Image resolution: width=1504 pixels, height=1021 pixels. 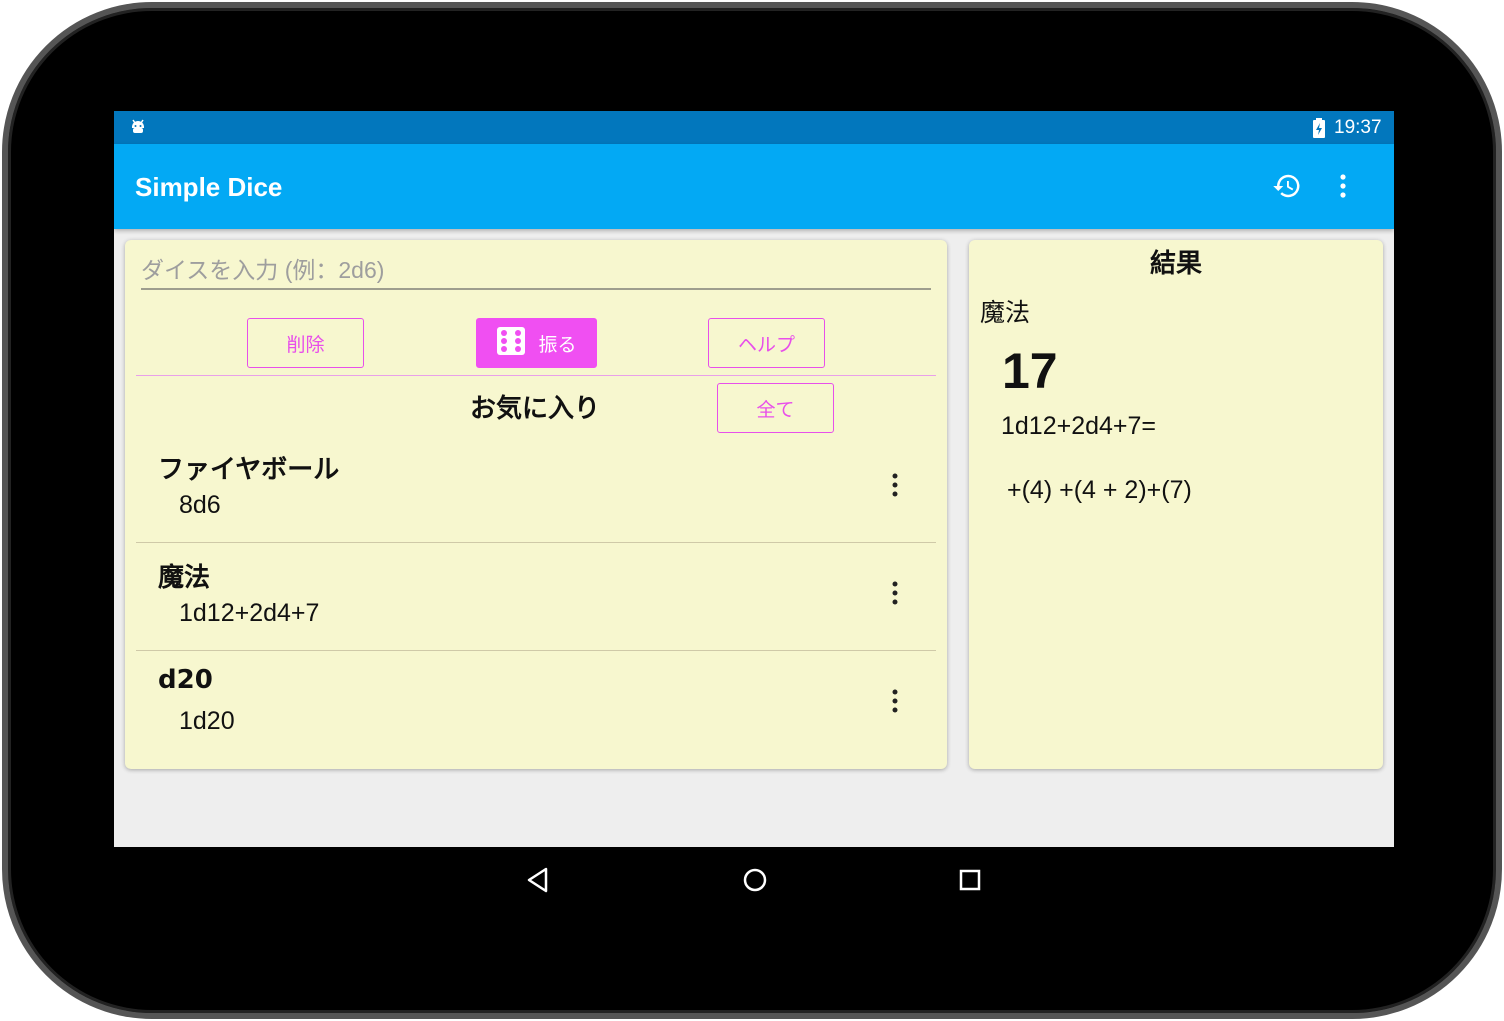 I want to click on result-card: 結果 魔法 17 1d12+2d4+7= +(4) +(4 + 2)+(7), so click(x=1176, y=504).